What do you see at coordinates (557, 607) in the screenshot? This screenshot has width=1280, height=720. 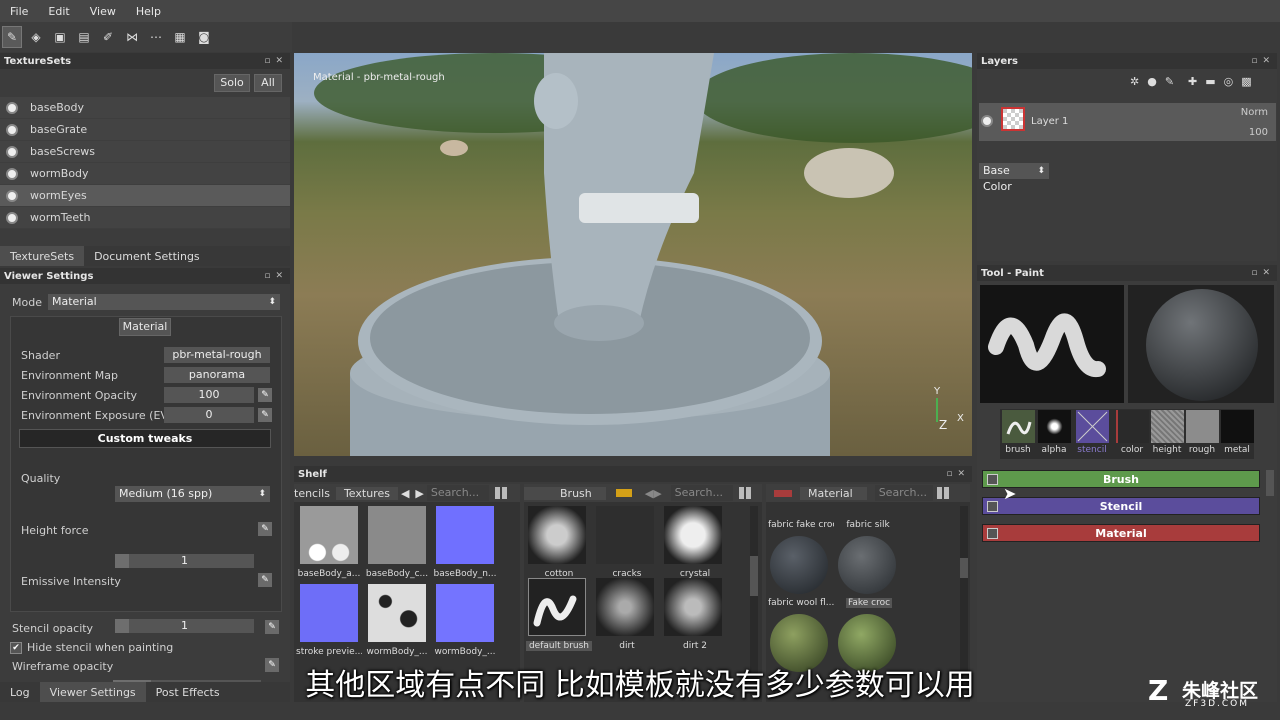 I see `brush-thumb-selected` at bounding box center [557, 607].